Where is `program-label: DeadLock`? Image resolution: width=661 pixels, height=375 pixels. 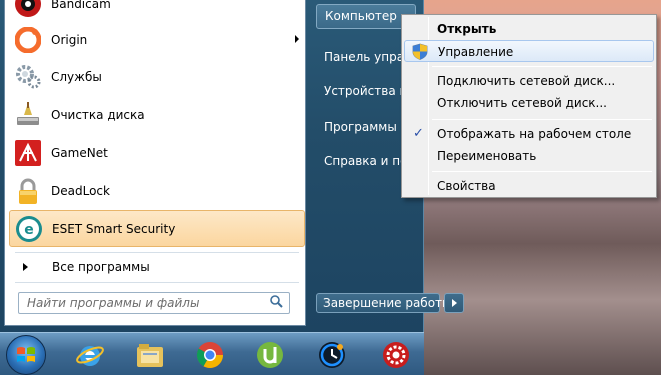 program-label: DeadLock is located at coordinates (80, 190).